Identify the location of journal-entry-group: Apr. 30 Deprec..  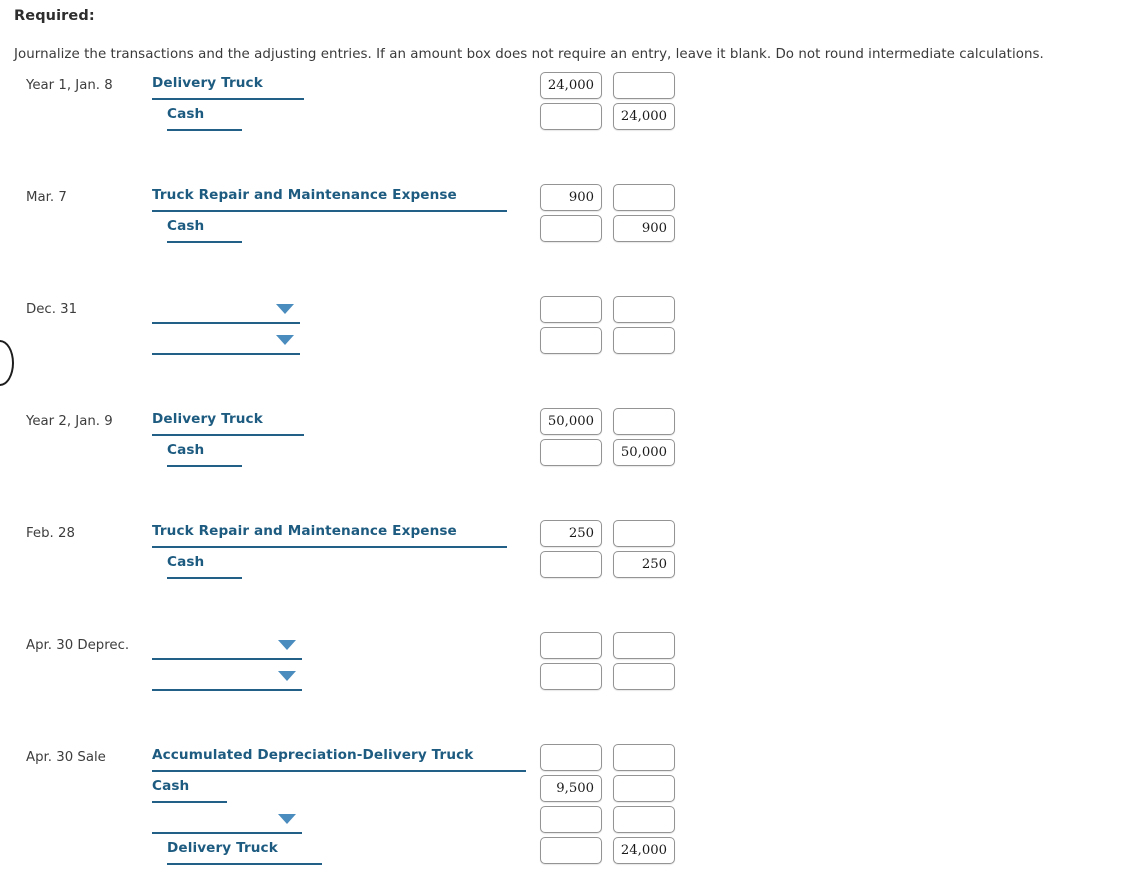
(565, 664).